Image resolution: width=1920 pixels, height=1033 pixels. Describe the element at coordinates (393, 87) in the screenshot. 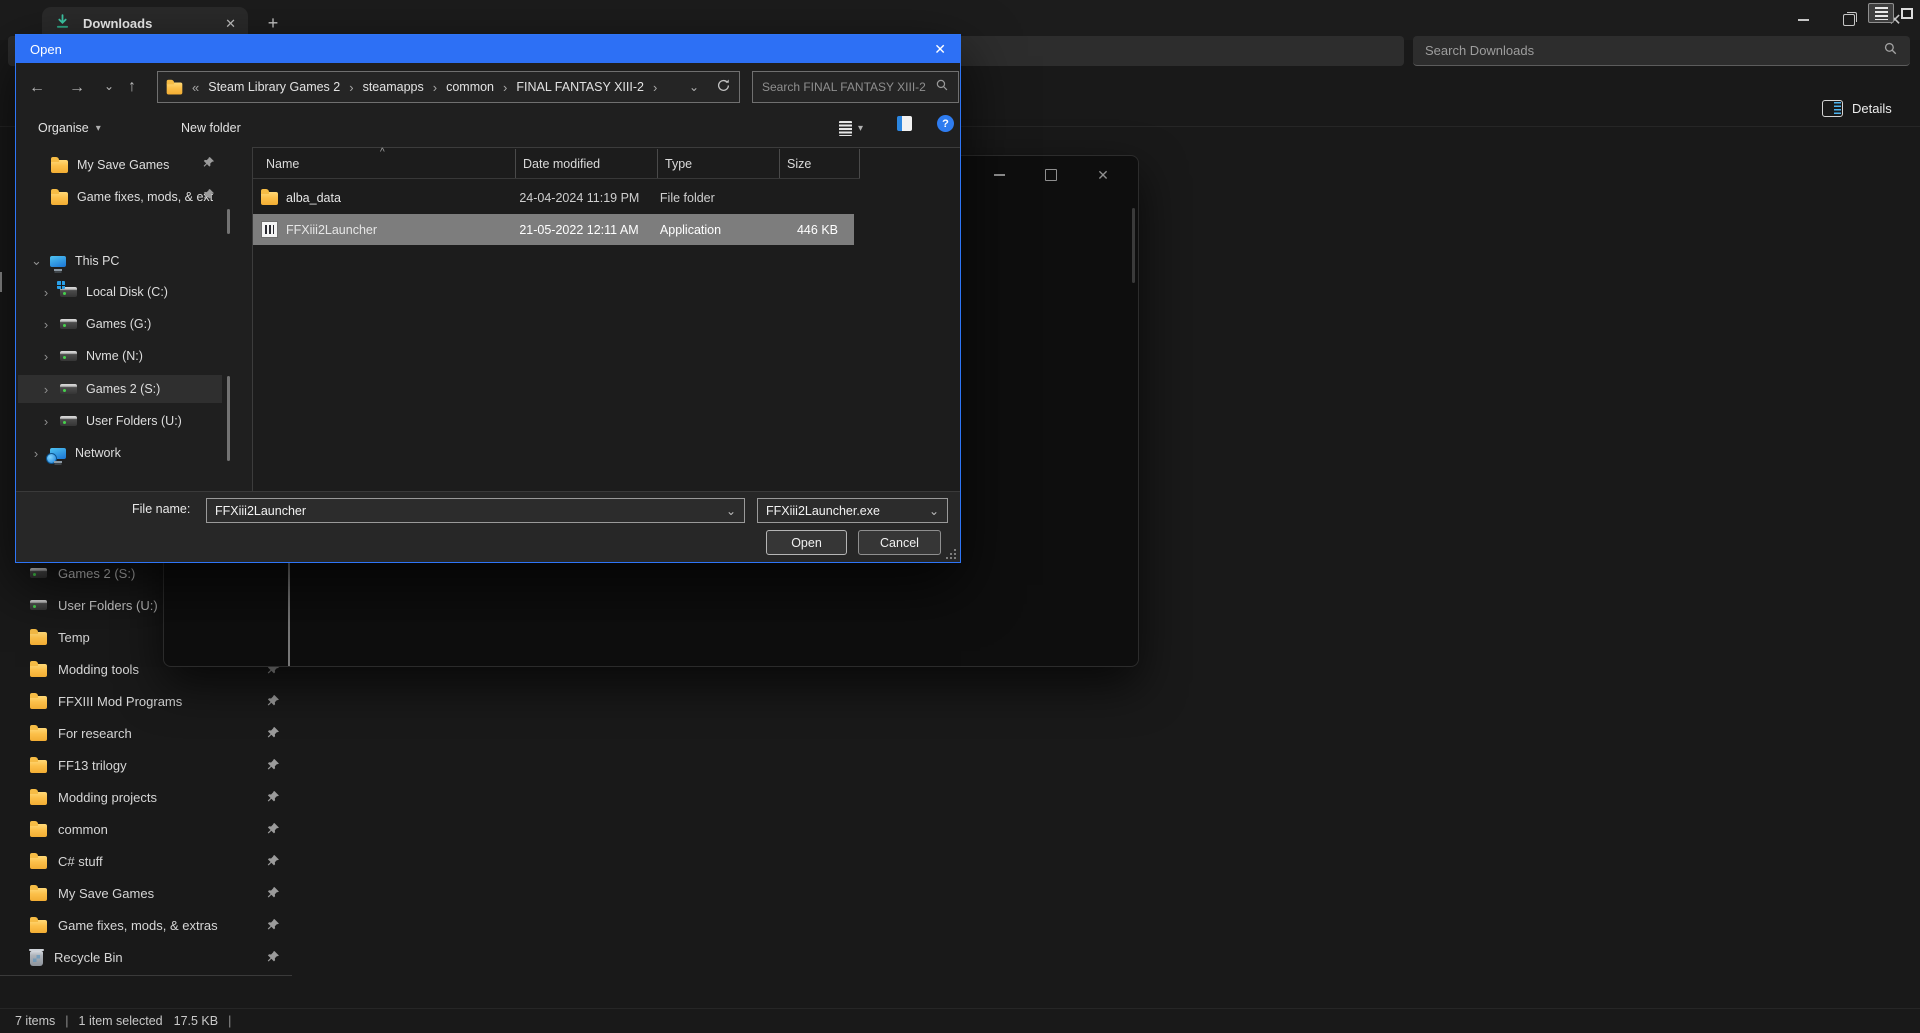

I see `breadcrumb-item: steamapps` at that location.